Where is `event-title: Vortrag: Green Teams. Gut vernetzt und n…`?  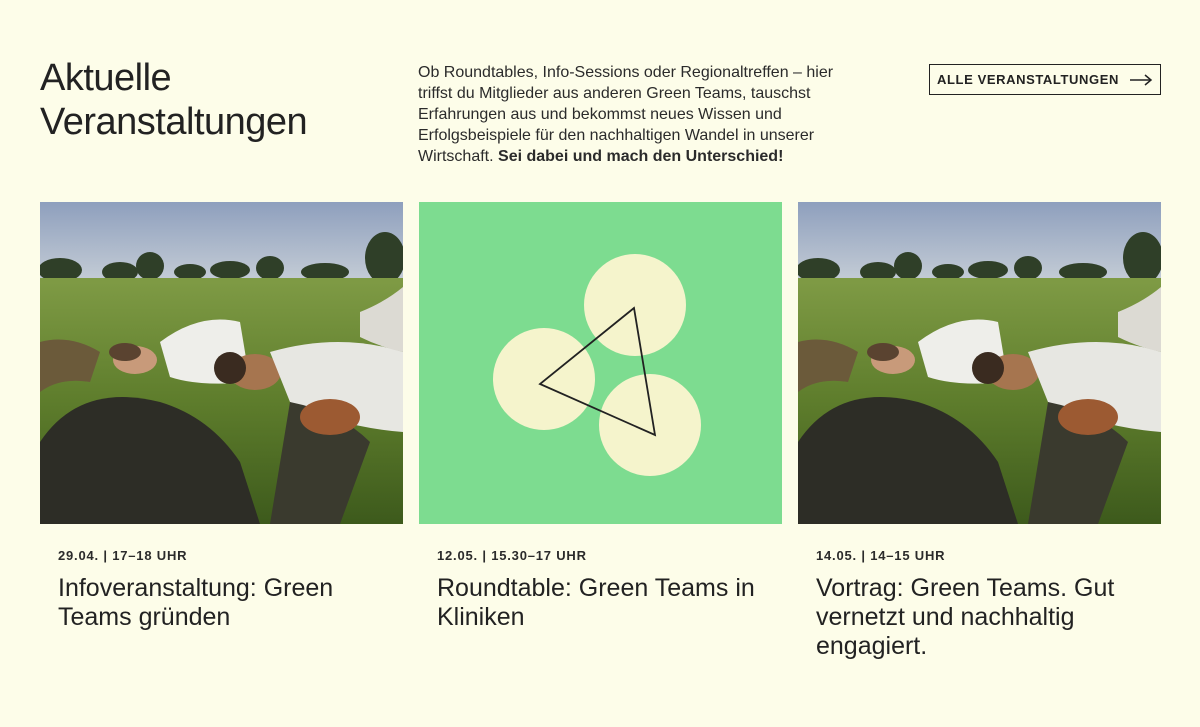
event-title: Vortrag: Green Teams. Gut vernetzt und n… is located at coordinates (981, 617).